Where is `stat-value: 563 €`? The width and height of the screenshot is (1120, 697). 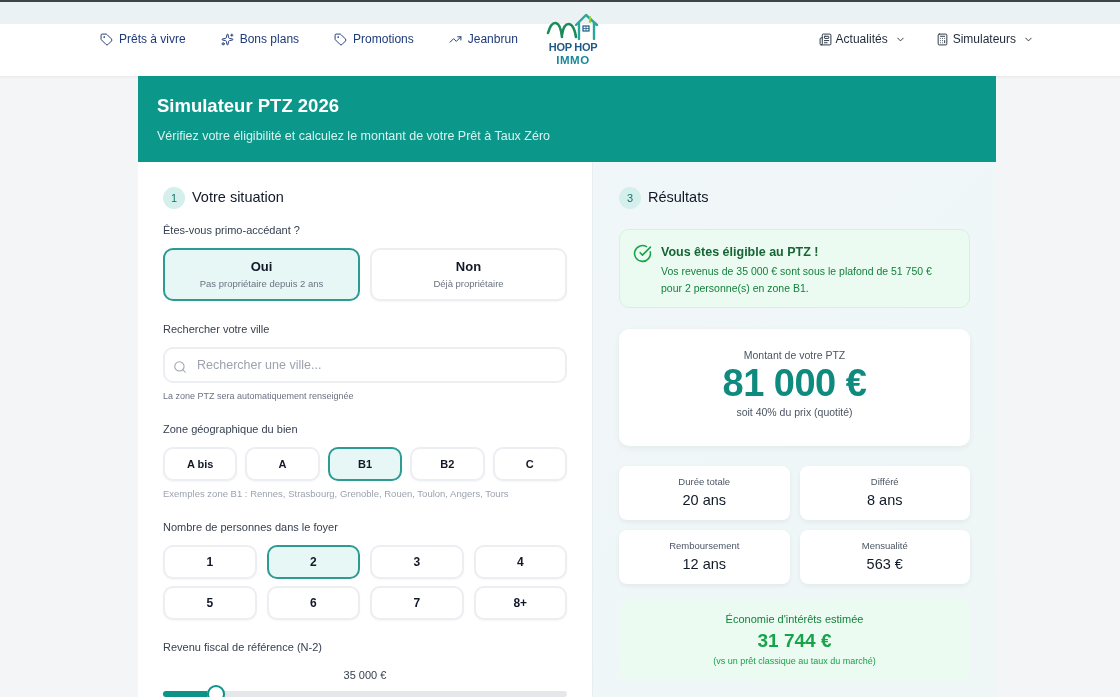 stat-value: 563 € is located at coordinates (884, 564).